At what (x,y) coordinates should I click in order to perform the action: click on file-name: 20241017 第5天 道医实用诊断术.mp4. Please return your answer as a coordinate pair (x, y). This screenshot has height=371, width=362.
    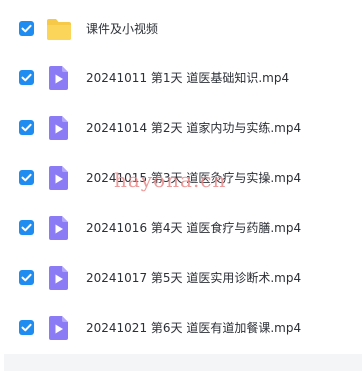
    Looking at the image, I should click on (194, 278).